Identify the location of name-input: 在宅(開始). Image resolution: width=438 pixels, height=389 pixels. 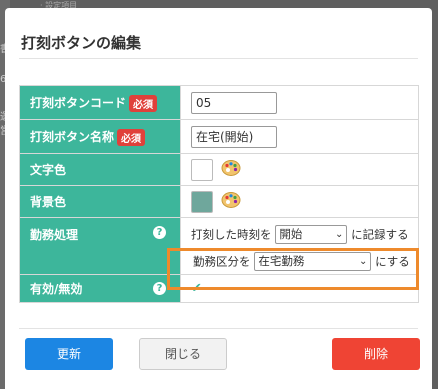
(234, 136).